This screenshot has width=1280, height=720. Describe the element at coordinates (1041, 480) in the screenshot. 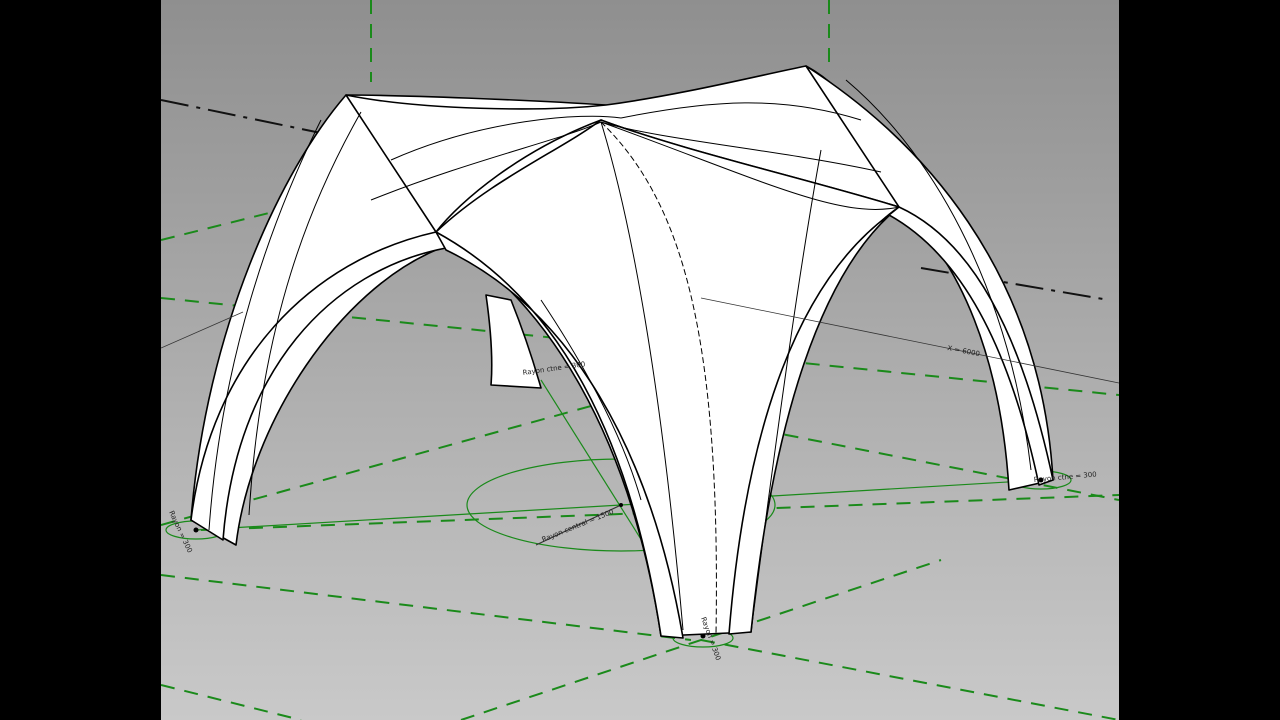

I see `foot-marker-right` at that location.